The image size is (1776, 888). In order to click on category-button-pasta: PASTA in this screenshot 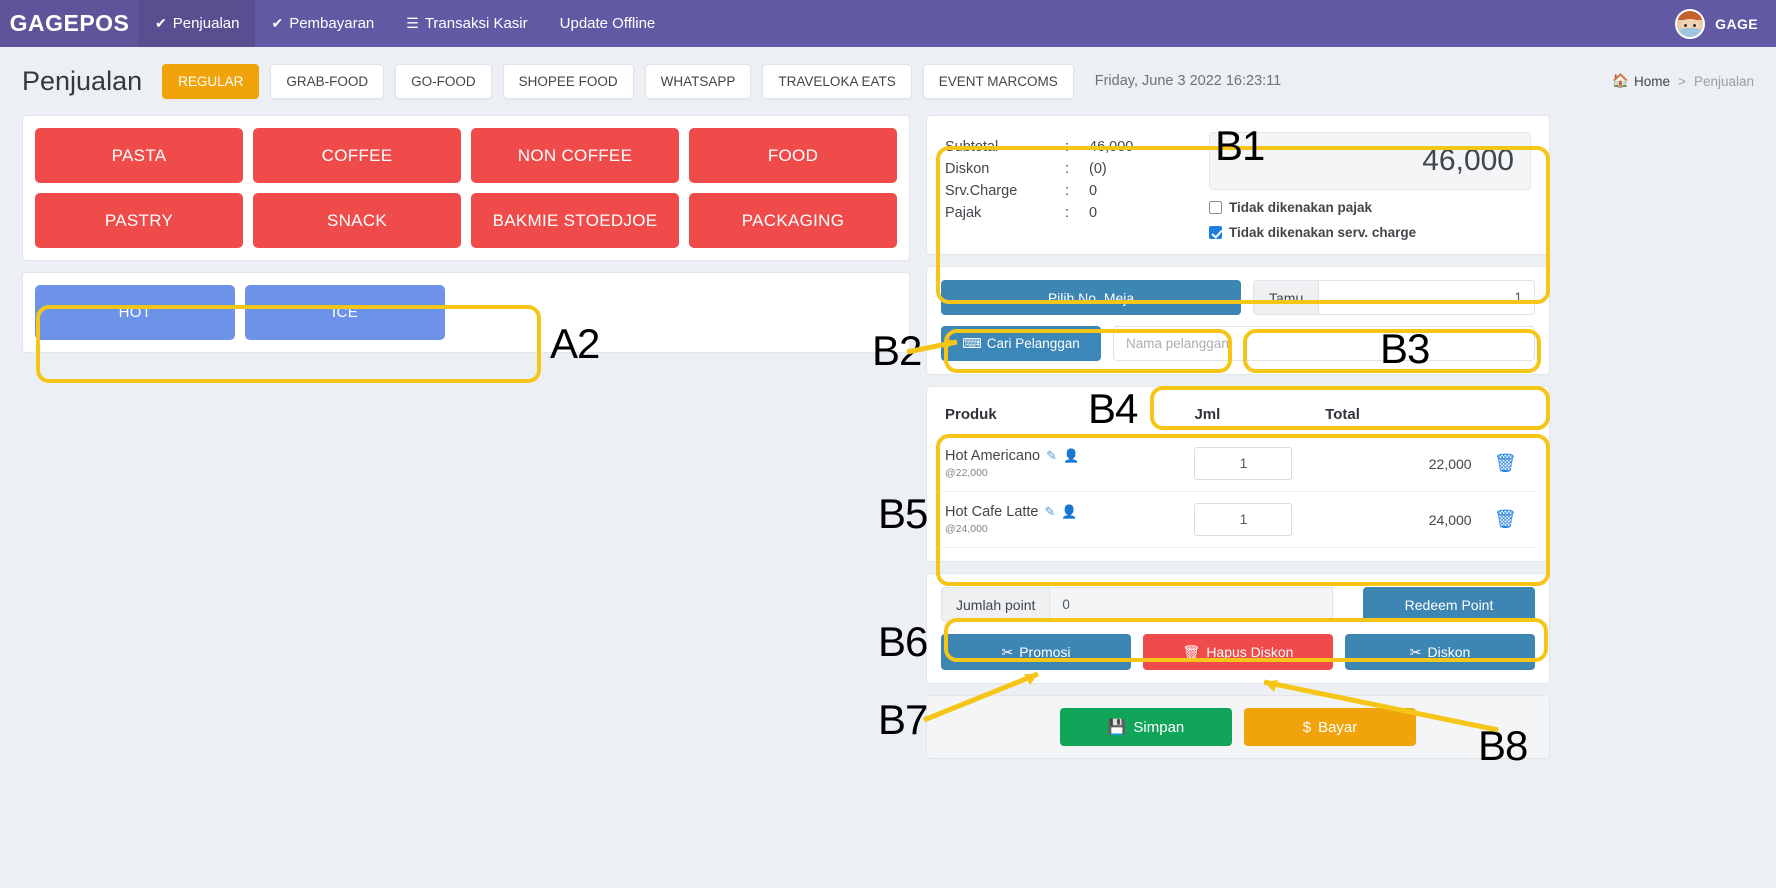, I will do `click(139, 155)`.